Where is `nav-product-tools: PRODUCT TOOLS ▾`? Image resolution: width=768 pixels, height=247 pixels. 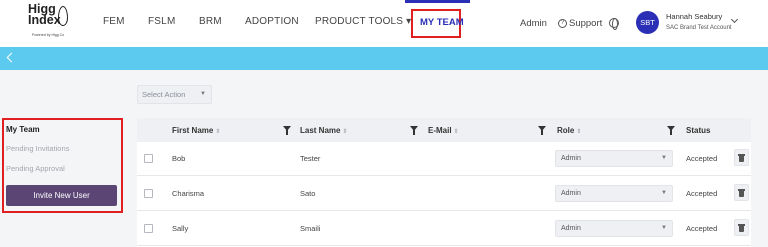 nav-product-tools: PRODUCT TOOLS ▾ is located at coordinates (363, 21).